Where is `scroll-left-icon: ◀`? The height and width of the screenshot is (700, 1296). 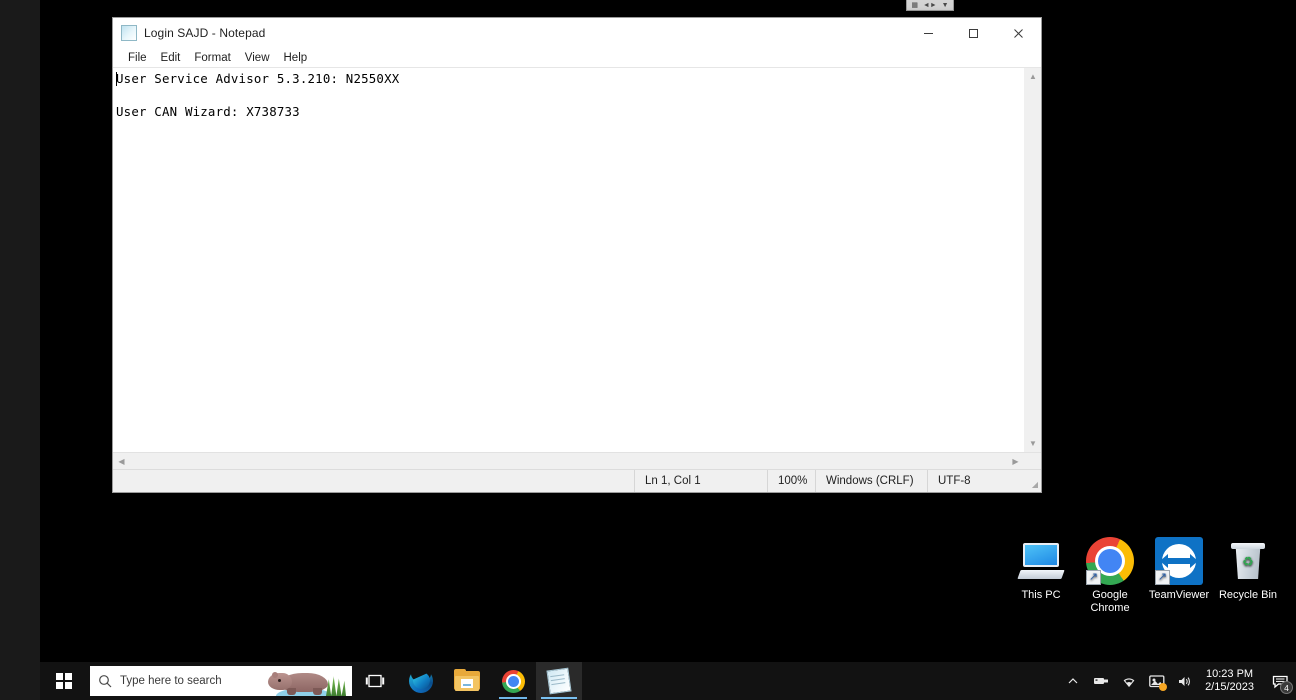 scroll-left-icon: ◀ is located at coordinates (121, 461).